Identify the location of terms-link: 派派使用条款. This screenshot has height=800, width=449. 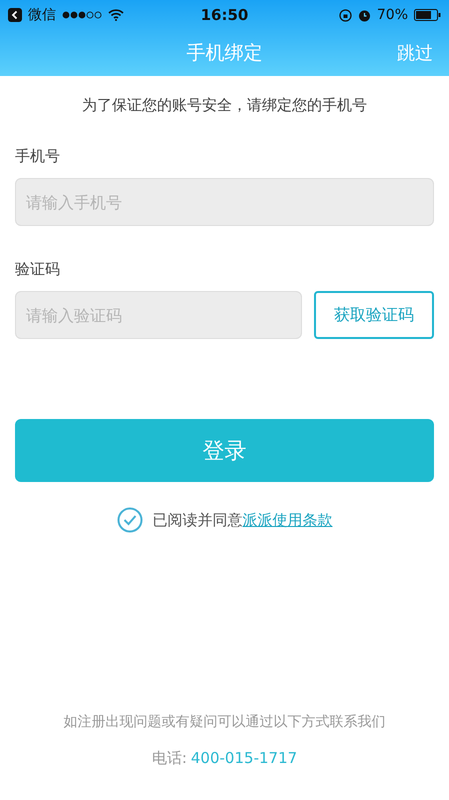
(287, 519).